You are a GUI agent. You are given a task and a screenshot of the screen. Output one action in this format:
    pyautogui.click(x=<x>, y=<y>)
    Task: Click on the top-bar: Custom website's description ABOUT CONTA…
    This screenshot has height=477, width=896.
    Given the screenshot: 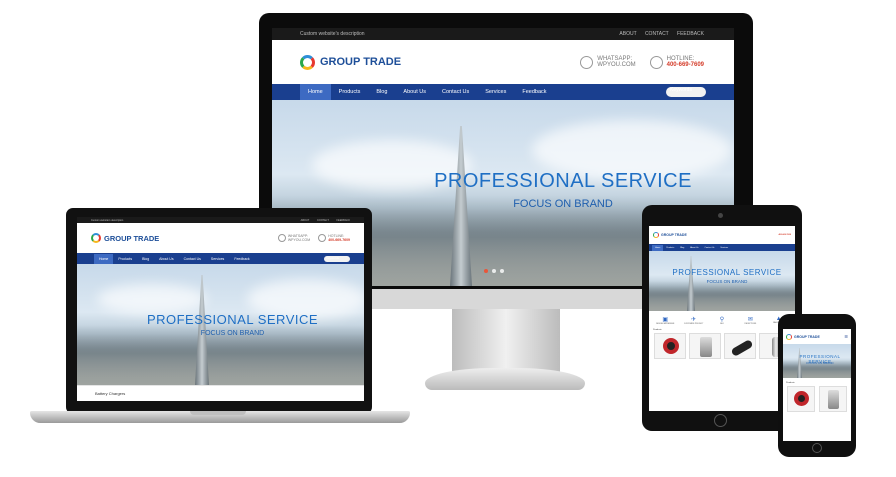 What is the action you would take?
    pyautogui.click(x=503, y=34)
    